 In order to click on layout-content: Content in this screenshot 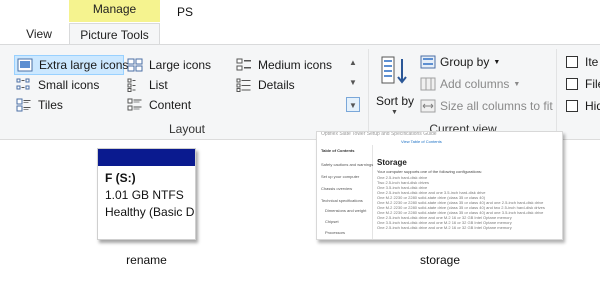, I will do `click(158, 105)`.